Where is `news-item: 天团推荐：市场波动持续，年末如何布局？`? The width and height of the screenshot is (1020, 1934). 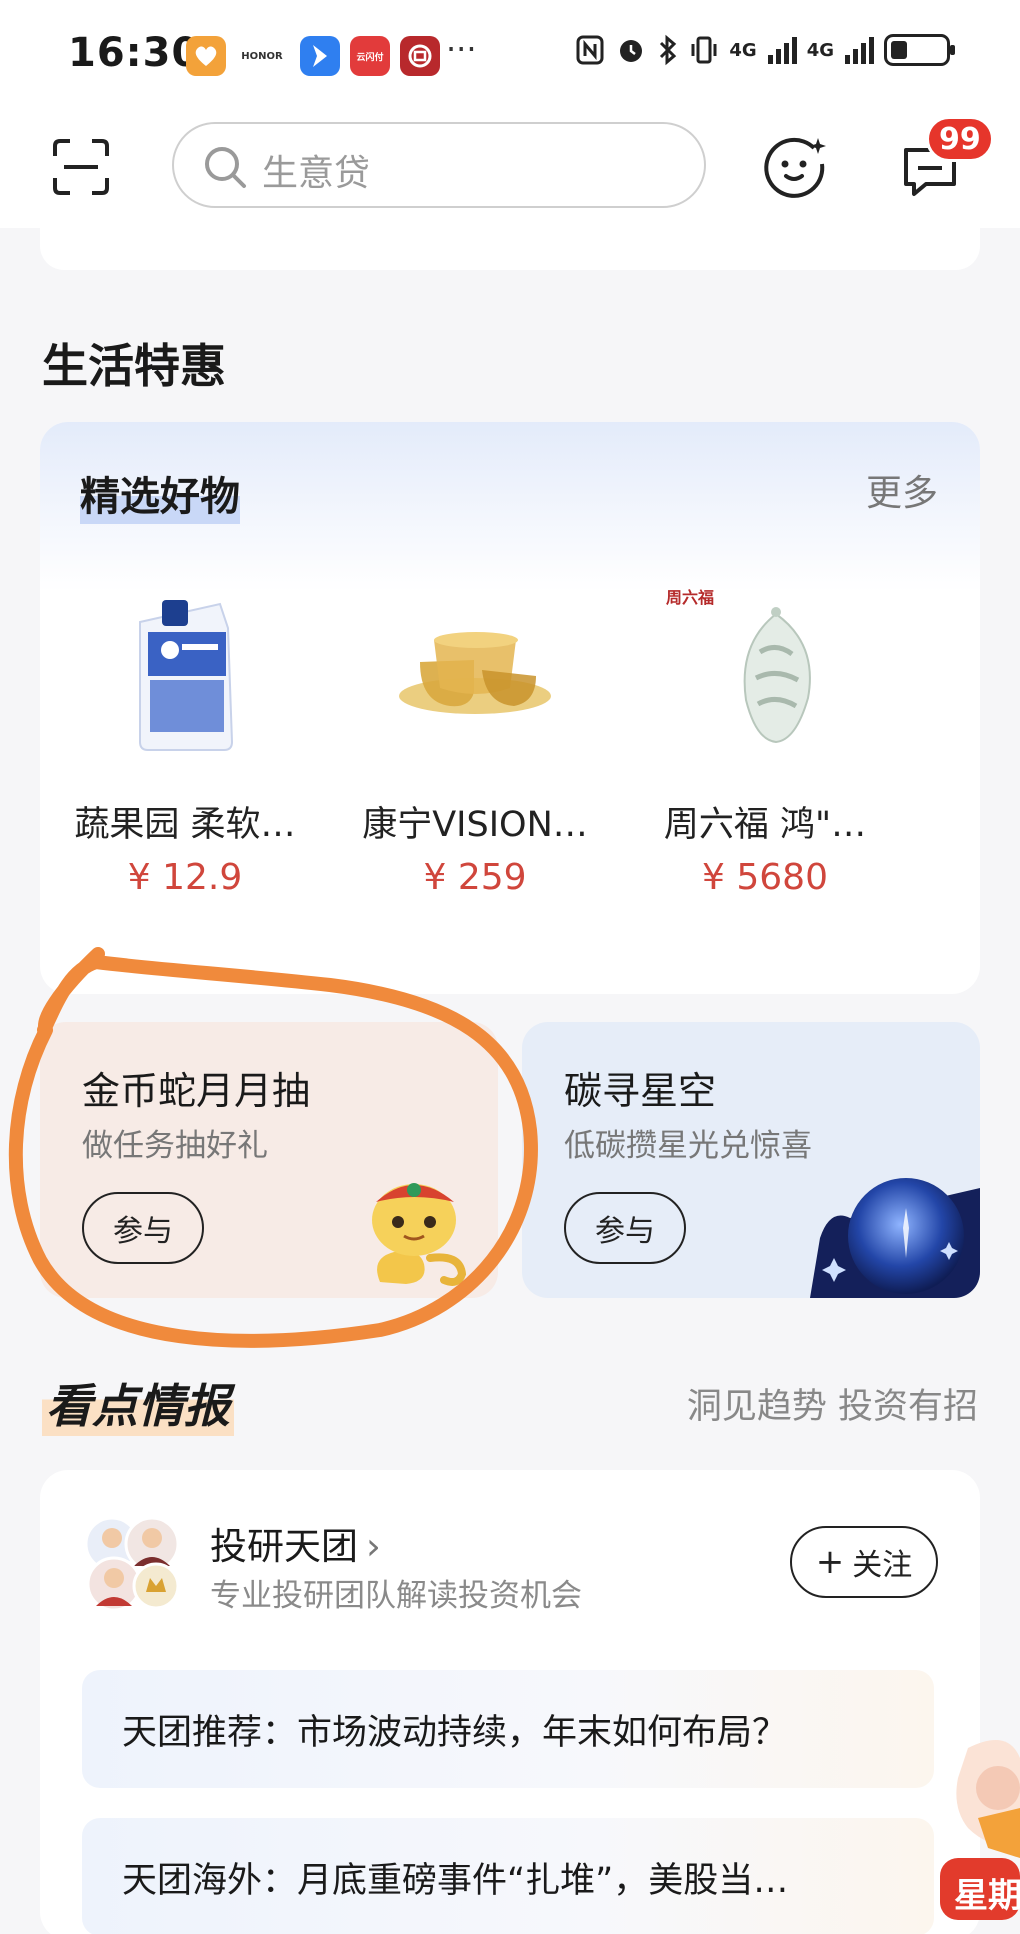 news-item: 天团推荐：市场波动持续，年末如何布局？ is located at coordinates (508, 1729).